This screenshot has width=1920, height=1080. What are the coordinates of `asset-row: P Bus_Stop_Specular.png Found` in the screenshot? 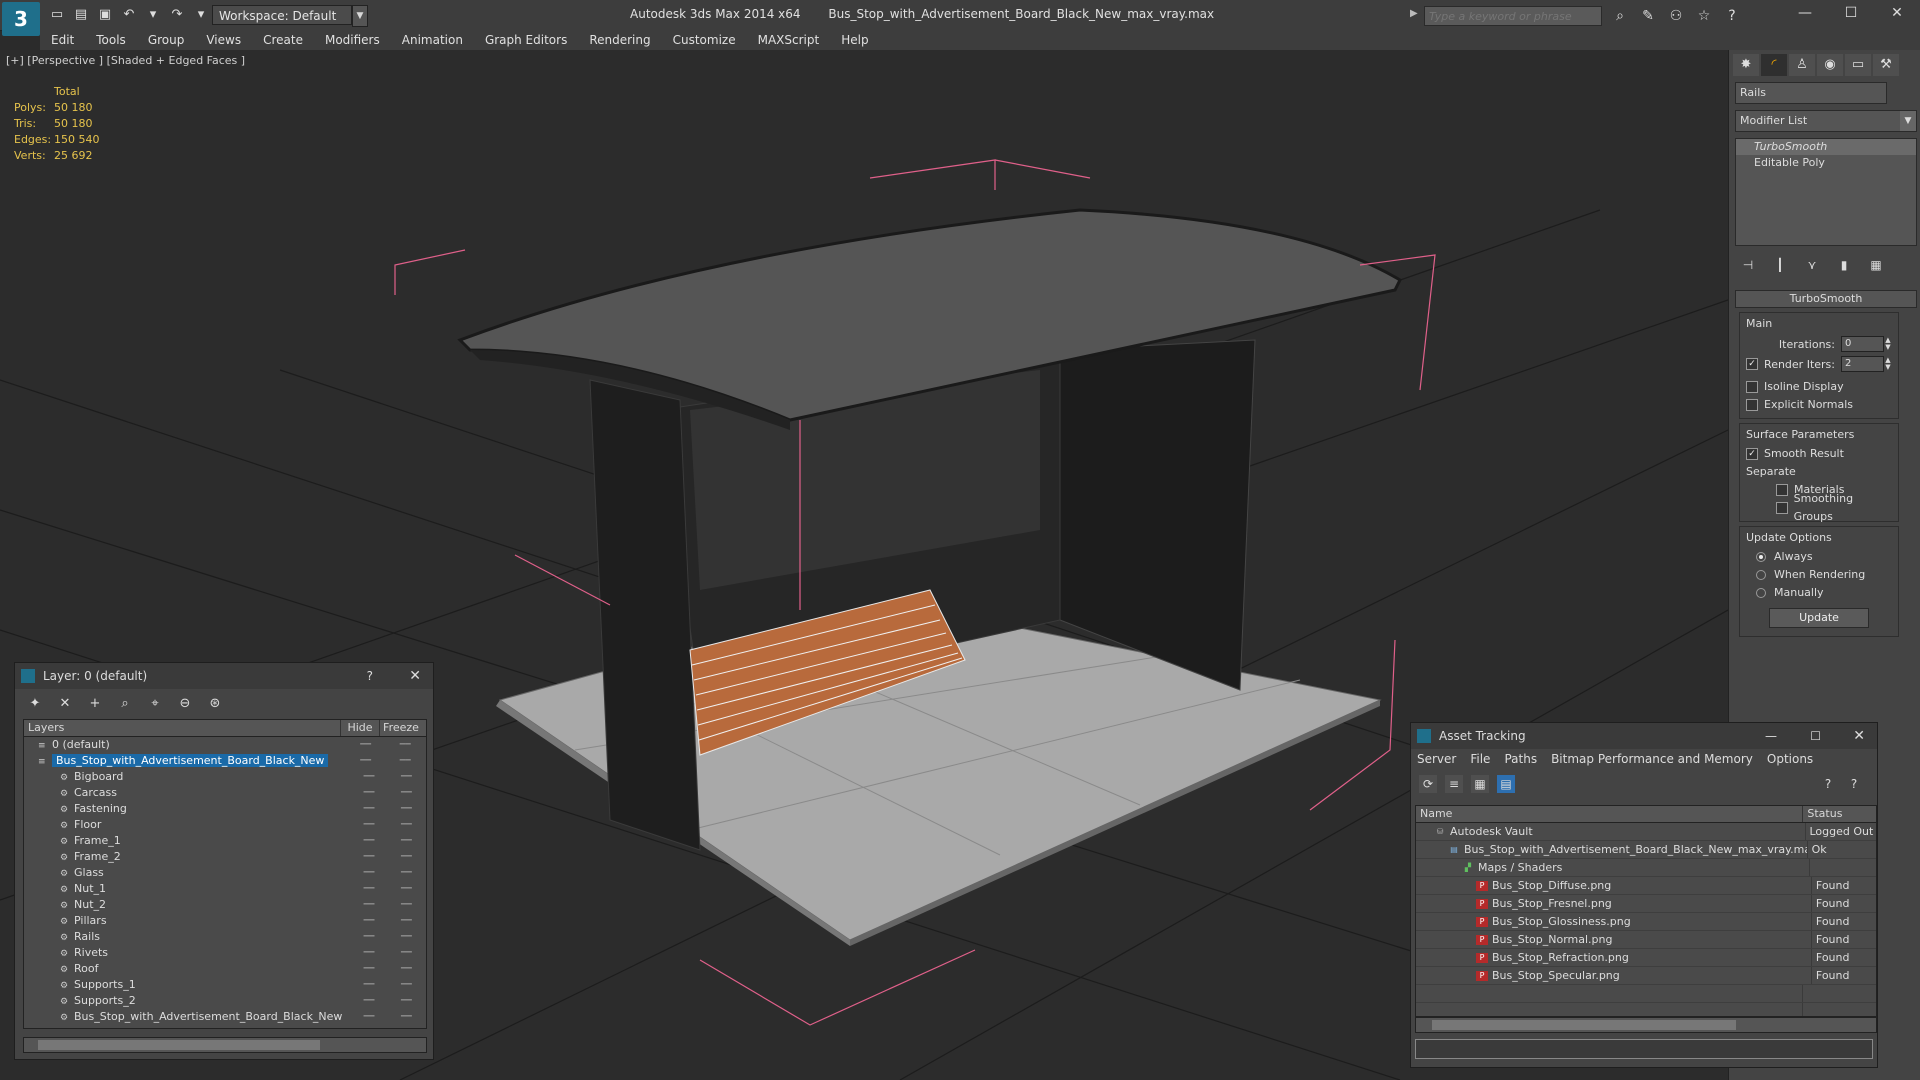 It's located at (1646, 976).